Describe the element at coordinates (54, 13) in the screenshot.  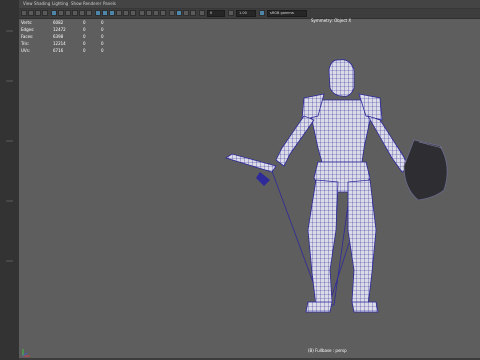
I see `grid-toggle-icon` at that location.